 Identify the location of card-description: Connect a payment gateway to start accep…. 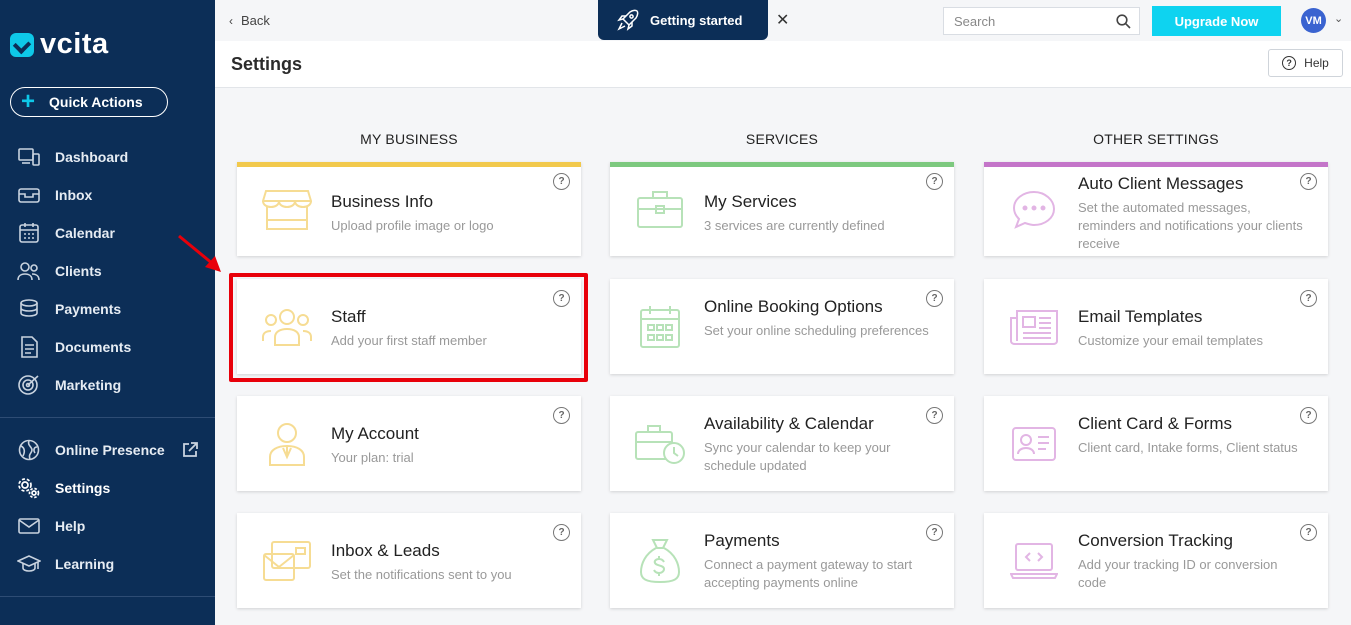
(808, 573).